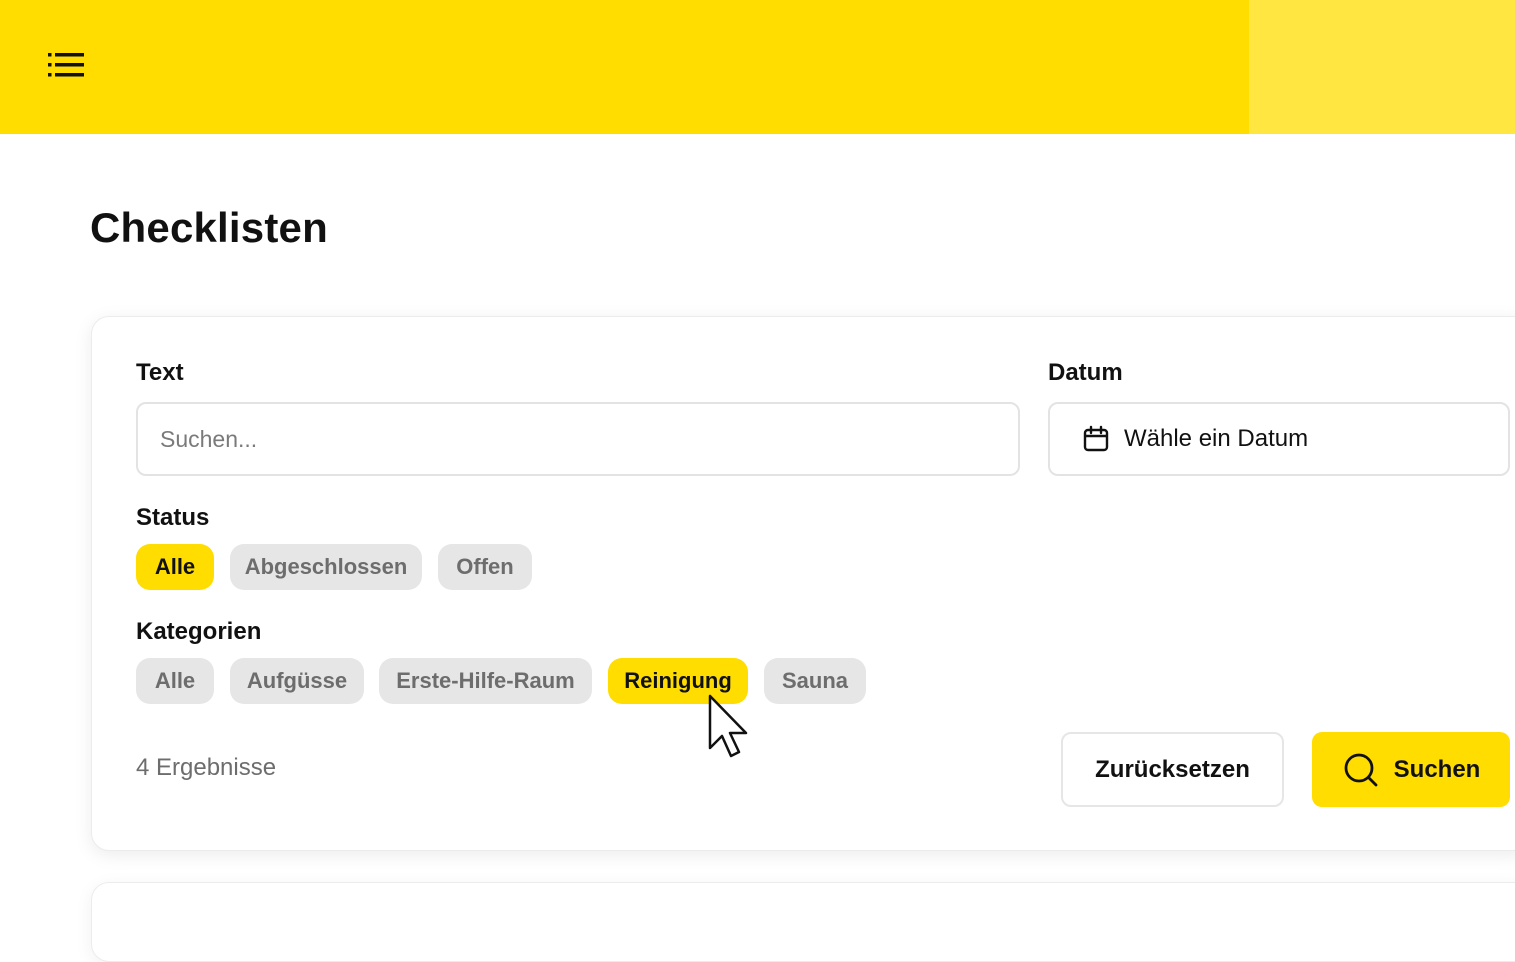  I want to click on text-label: Text, so click(160, 372).